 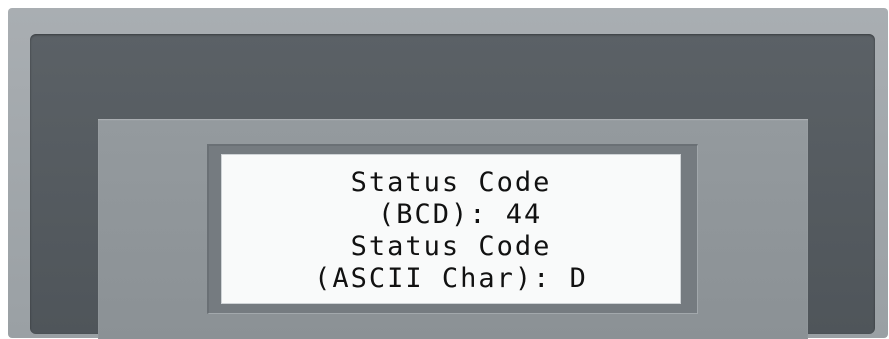 What do you see at coordinates (451, 214) in the screenshot?
I see `lcd-line-bcd-value: (BCD): 44` at bounding box center [451, 214].